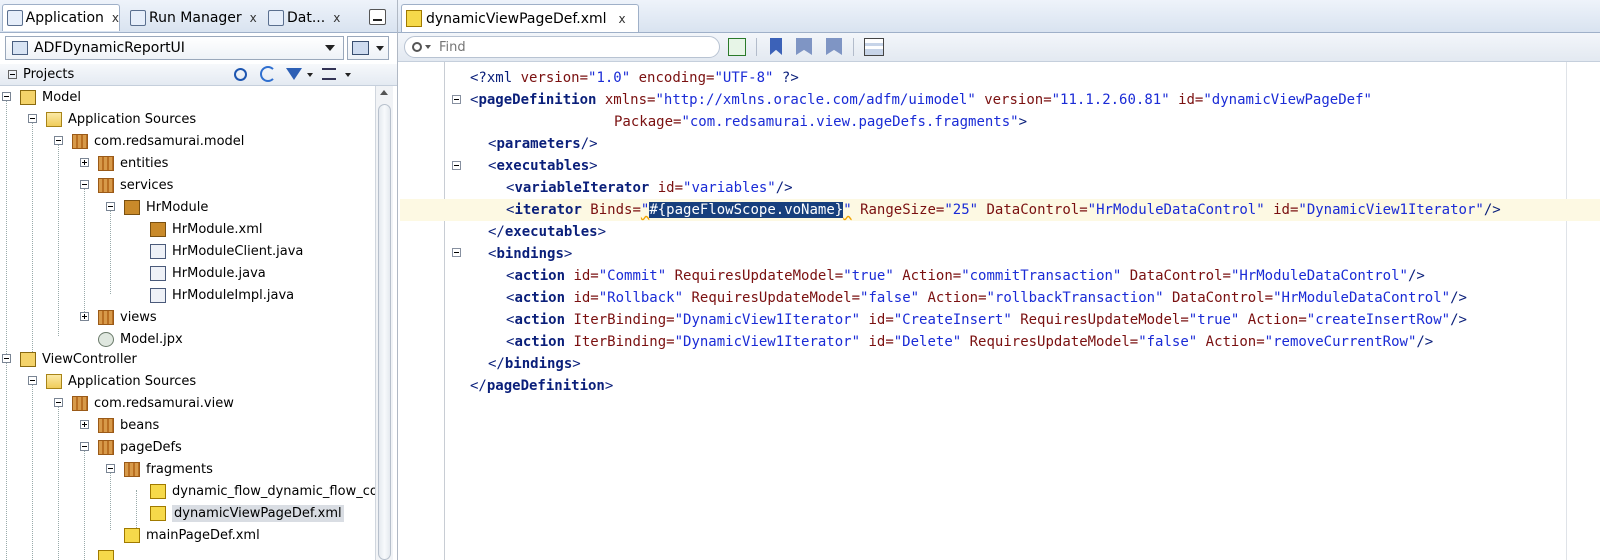 The image size is (1600, 560). What do you see at coordinates (384, 332) in the screenshot?
I see `scrollbar-thumb` at bounding box center [384, 332].